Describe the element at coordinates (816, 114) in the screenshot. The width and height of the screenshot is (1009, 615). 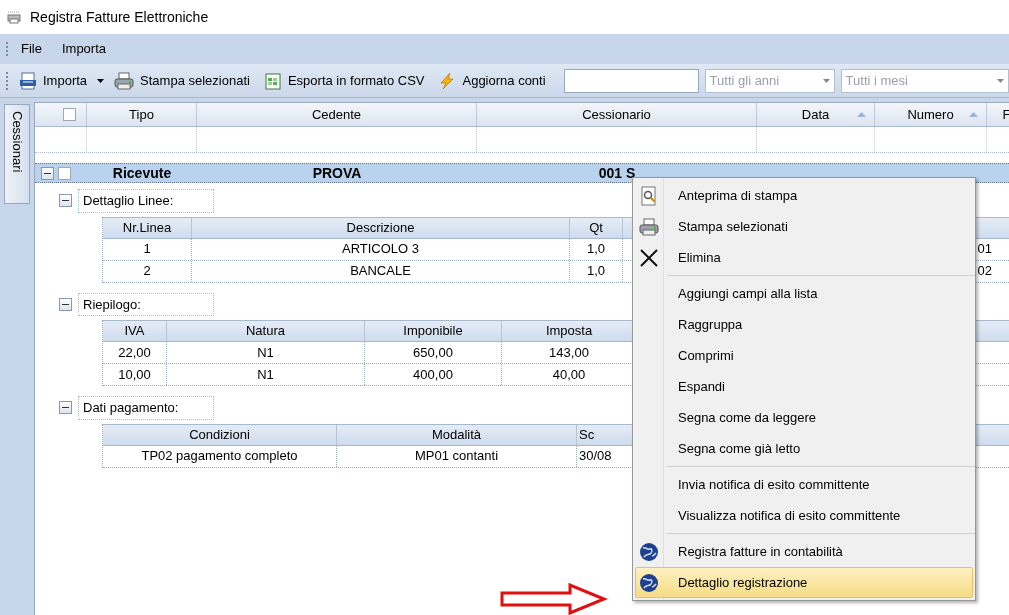
I see `column-header: Data` at that location.